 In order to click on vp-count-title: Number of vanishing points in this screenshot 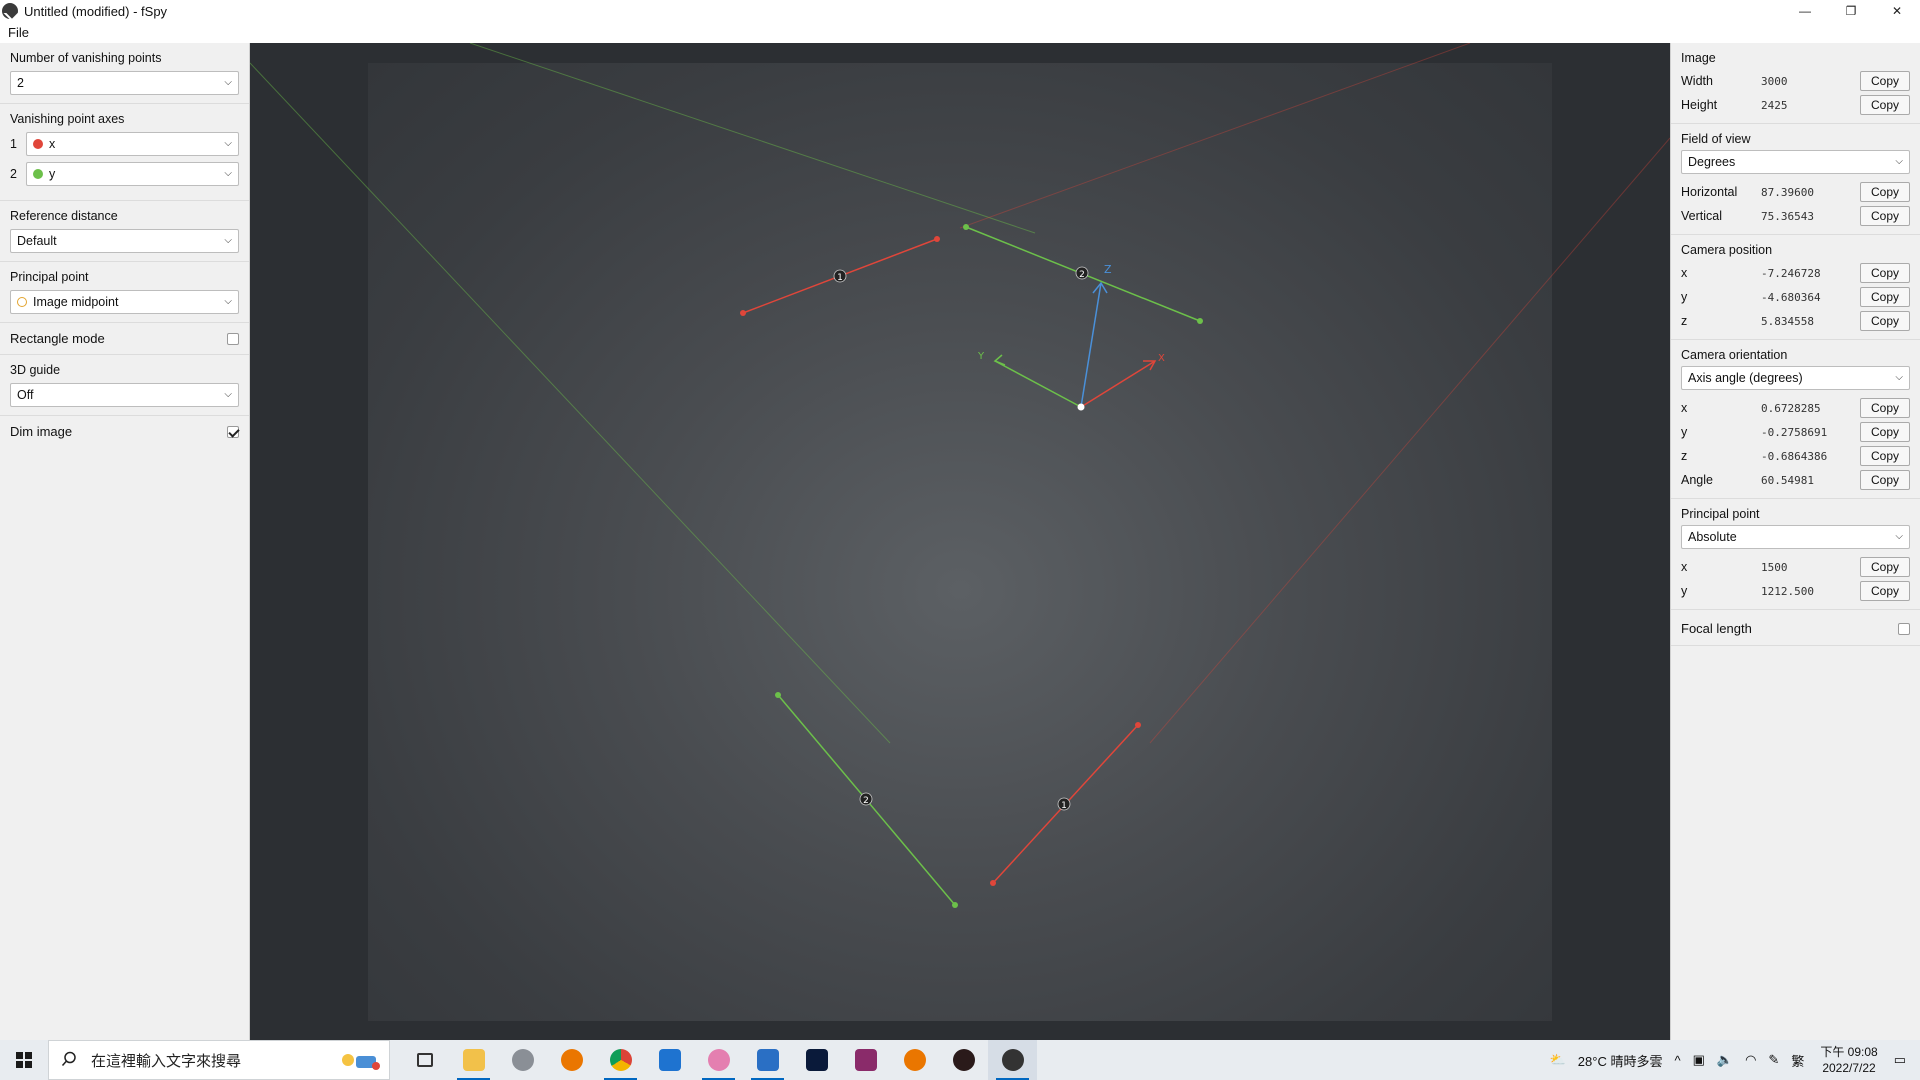, I will do `click(86, 58)`.